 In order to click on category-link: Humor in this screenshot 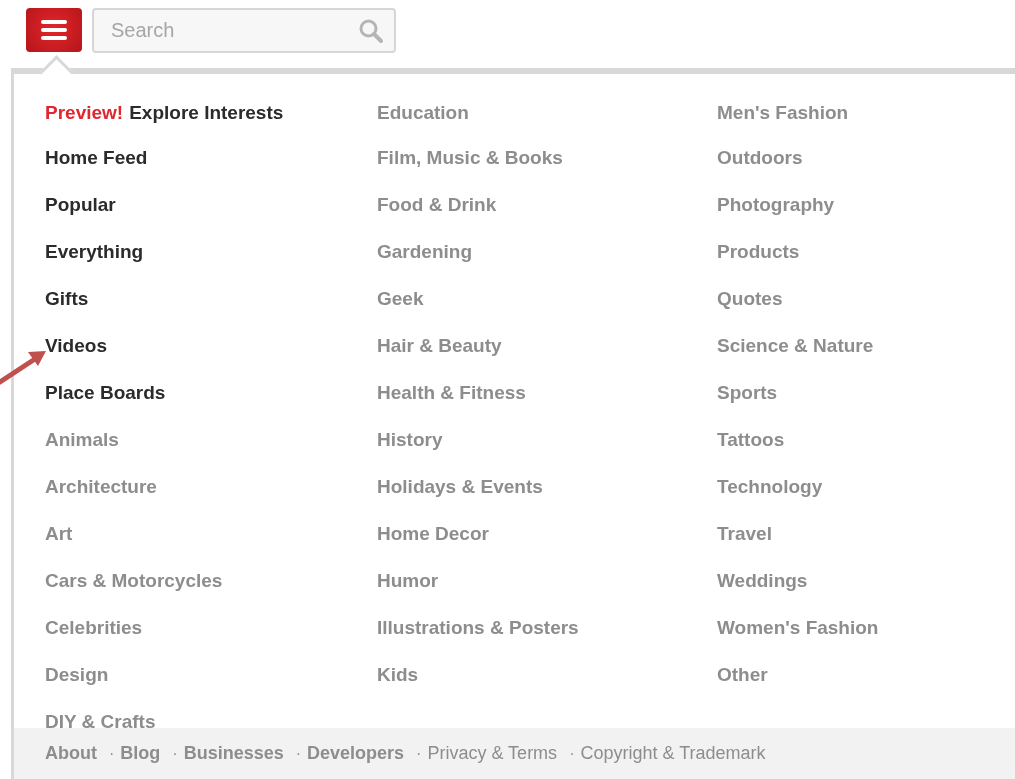, I will do `click(408, 580)`.